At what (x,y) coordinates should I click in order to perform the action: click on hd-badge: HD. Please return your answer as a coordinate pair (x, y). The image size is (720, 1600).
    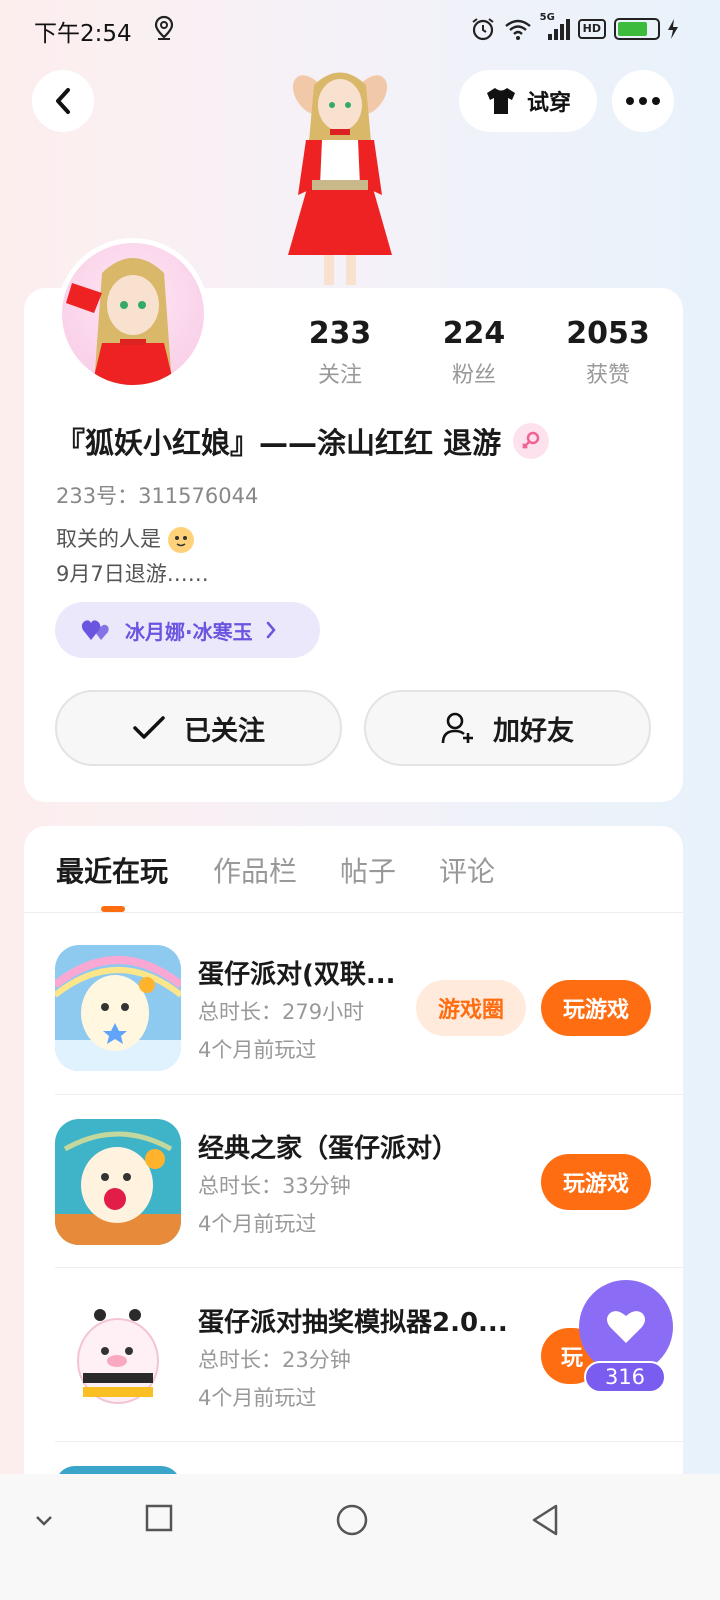
    Looking at the image, I should click on (591, 29).